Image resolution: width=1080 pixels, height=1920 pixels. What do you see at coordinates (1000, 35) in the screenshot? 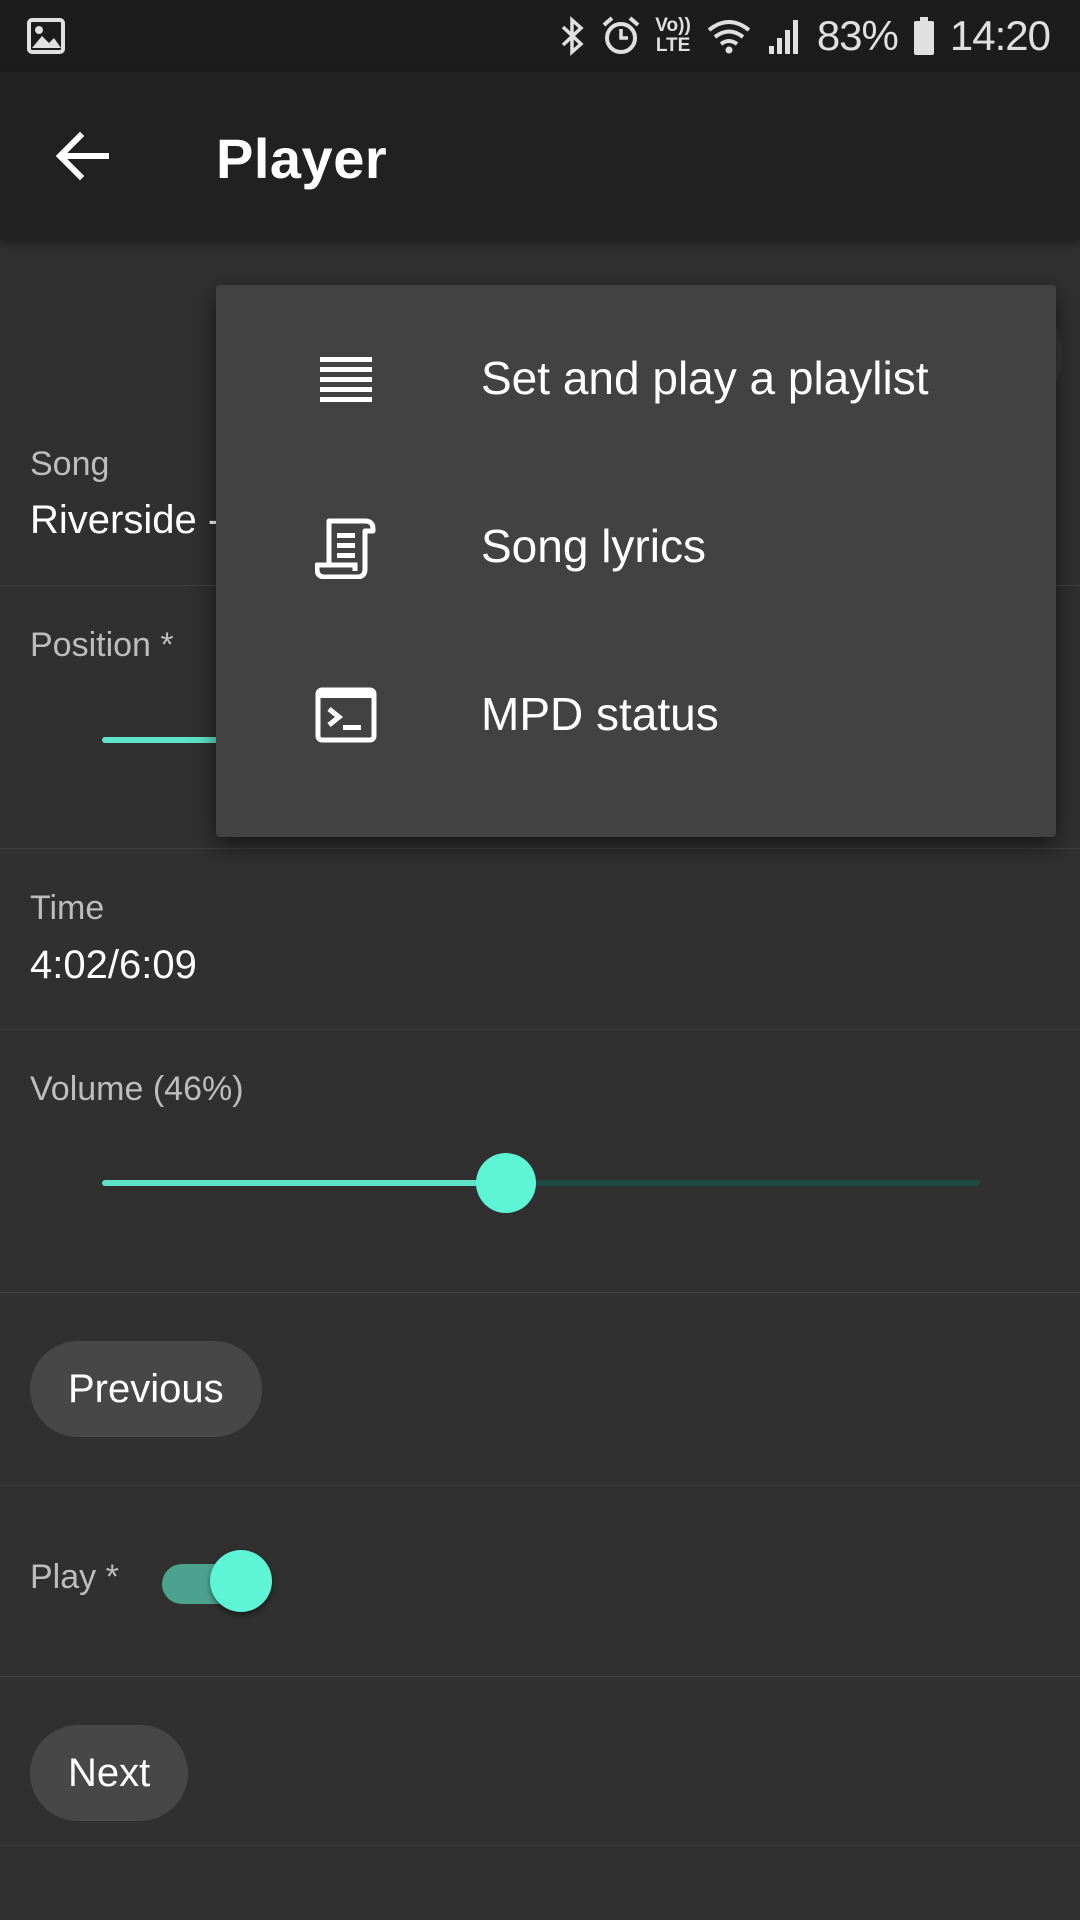
I see `clock: 14:20` at bounding box center [1000, 35].